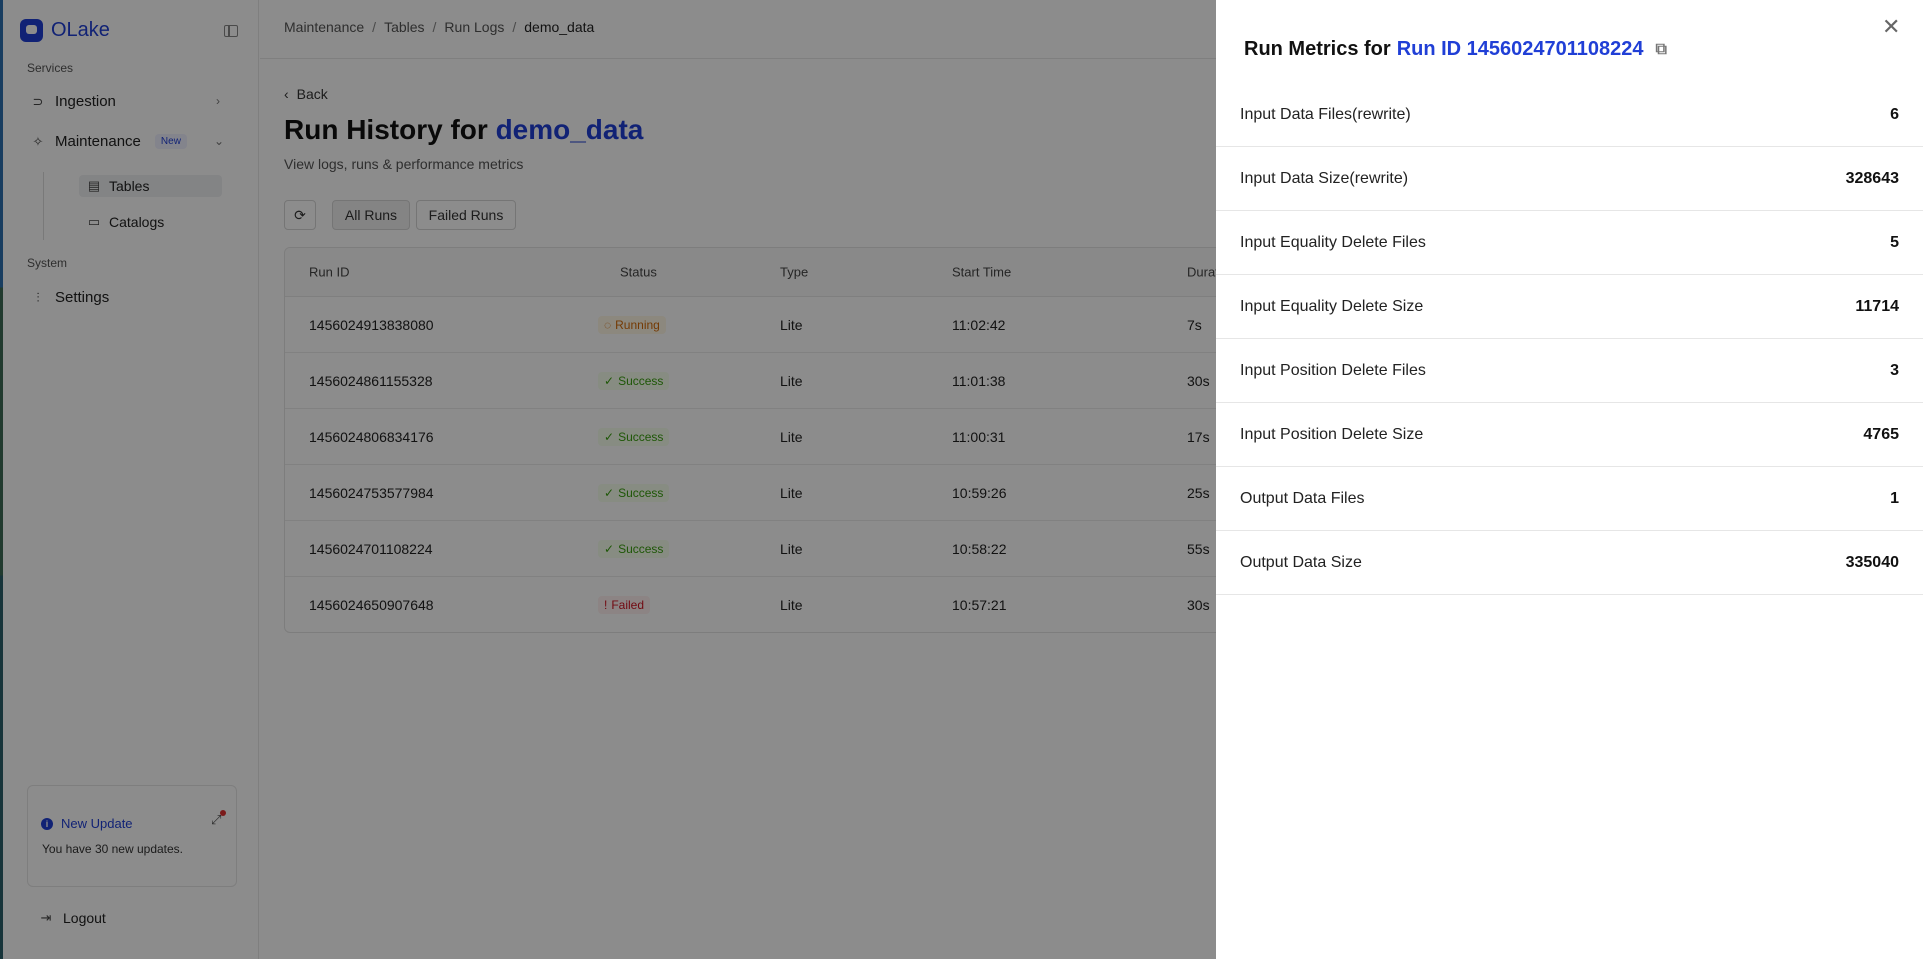  I want to click on metric-row: Input Equality Delete Size 11714, so click(1569, 307).